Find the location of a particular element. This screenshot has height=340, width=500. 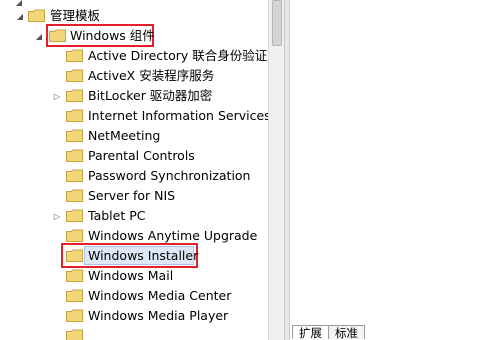

tree-item-label: Windows Mail is located at coordinates (131, 275).